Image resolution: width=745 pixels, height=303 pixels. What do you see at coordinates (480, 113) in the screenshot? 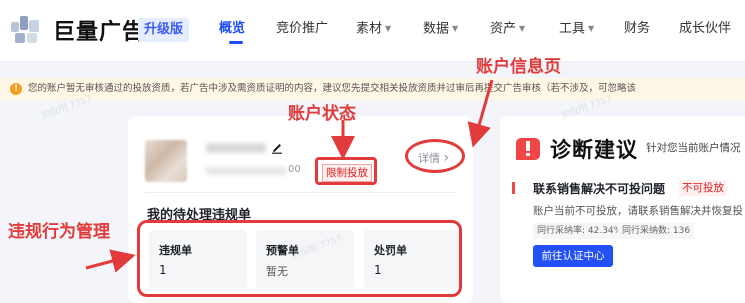
I see `arrow-to-detail` at bounding box center [480, 113].